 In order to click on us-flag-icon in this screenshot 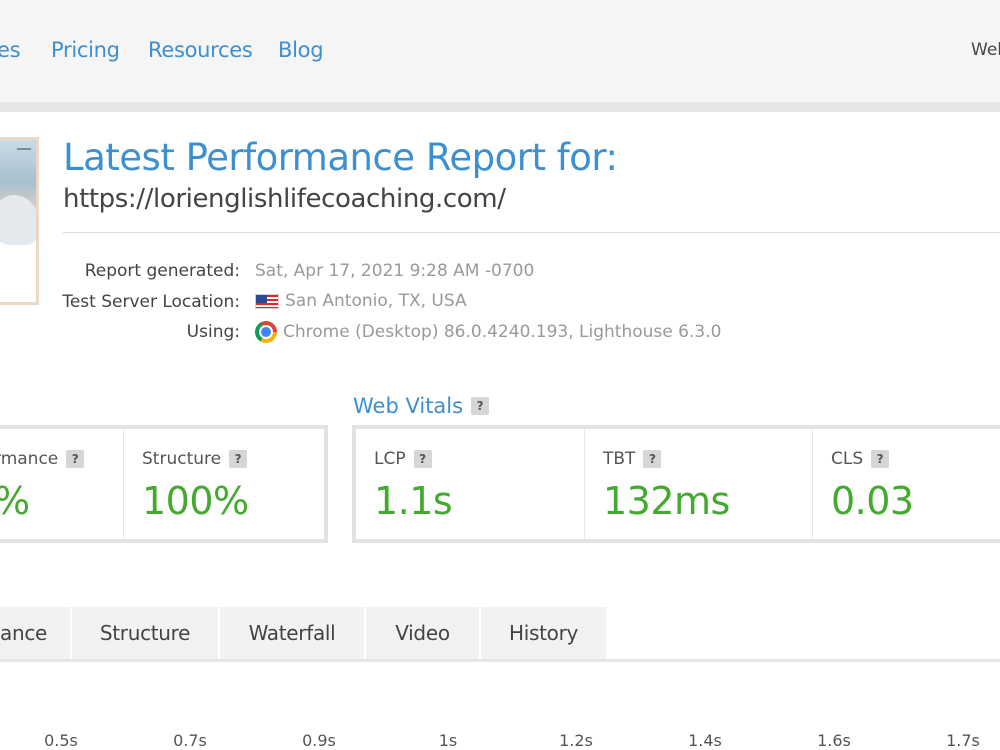, I will do `click(267, 301)`.